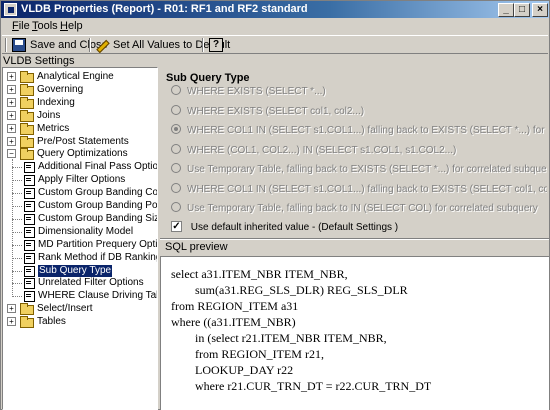 This screenshot has width=550, height=410. What do you see at coordinates (98, 167) in the screenshot?
I see `tree-item-label: Additional Final Pass Option` at bounding box center [98, 167].